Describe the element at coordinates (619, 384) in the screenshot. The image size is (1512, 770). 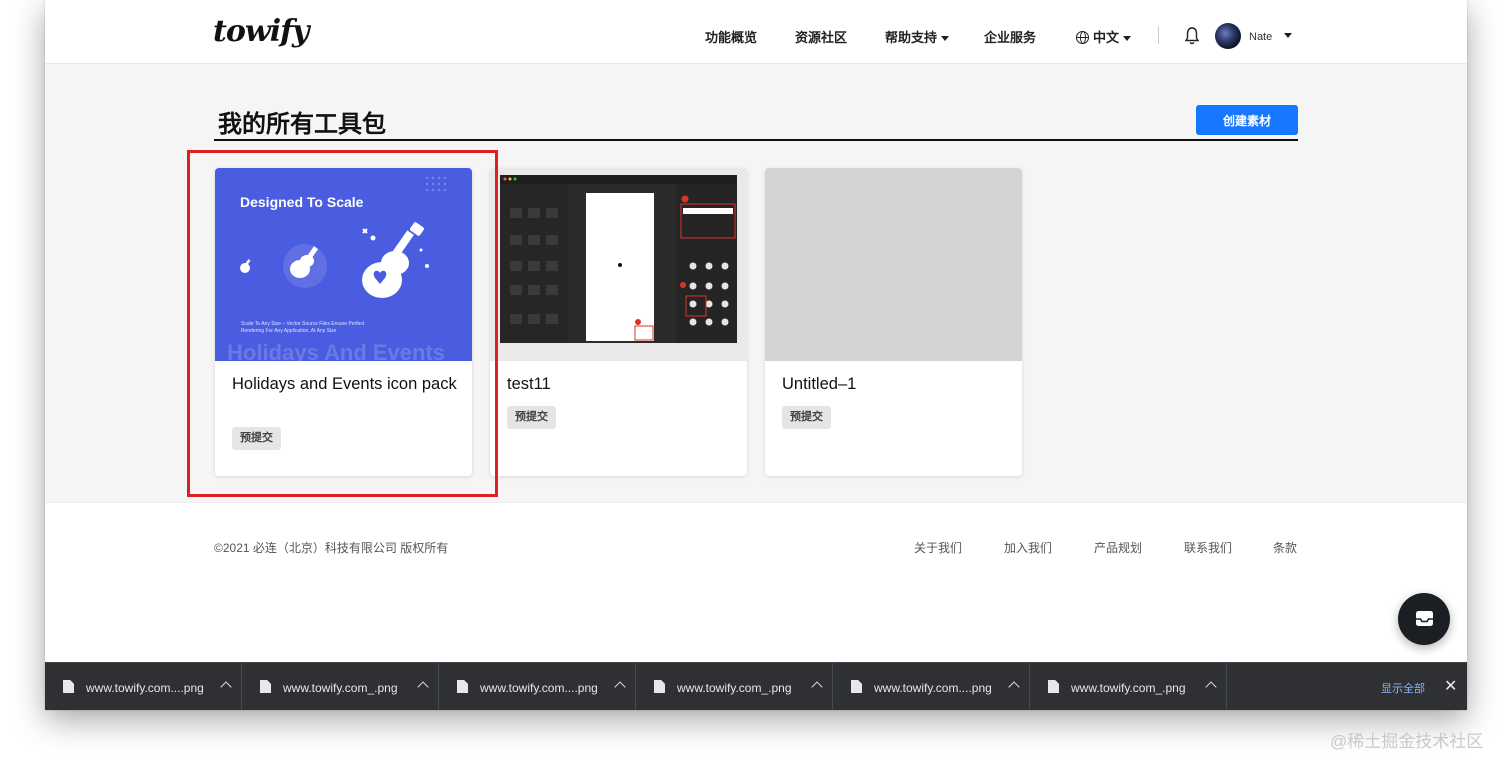
I see `card-title: test11` at that location.